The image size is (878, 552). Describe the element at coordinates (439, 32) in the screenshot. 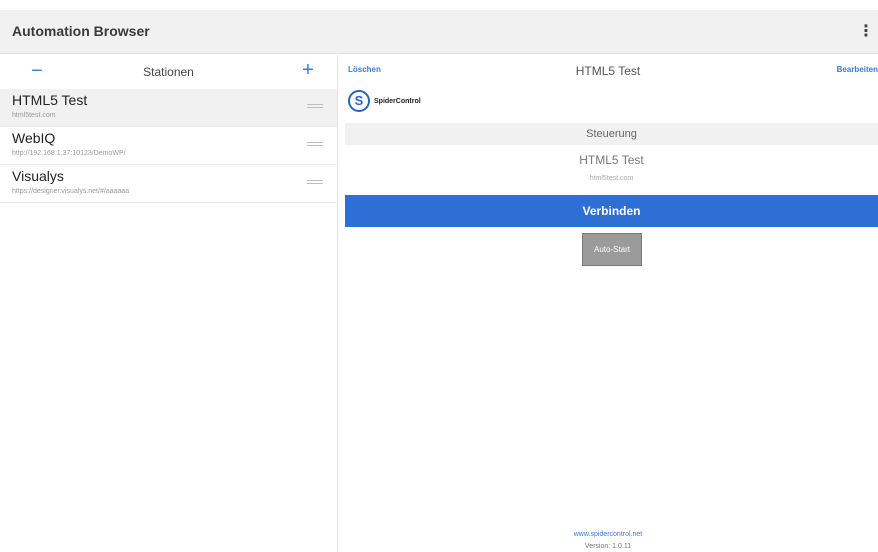

I see `app-bar: Automation Browser ⋮` at that location.